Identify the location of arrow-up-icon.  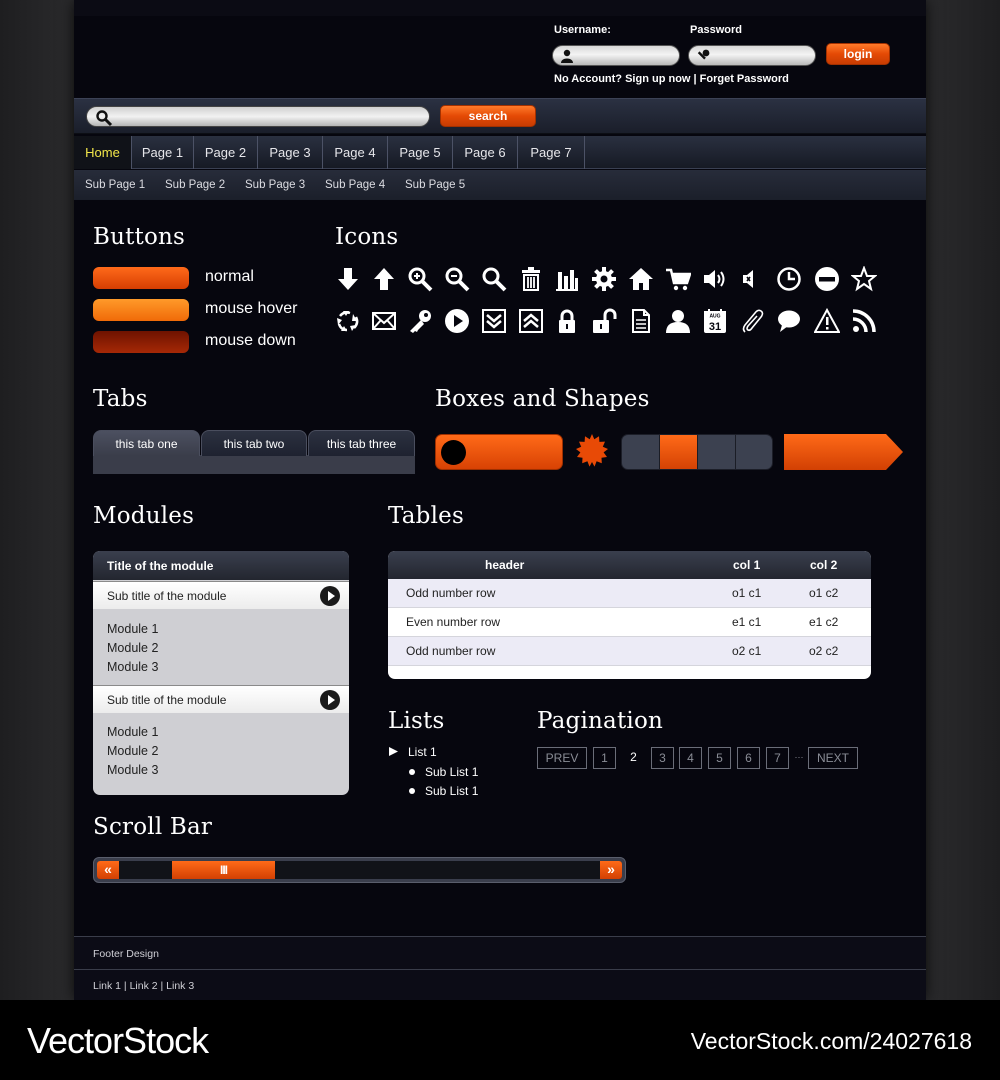
(384, 279).